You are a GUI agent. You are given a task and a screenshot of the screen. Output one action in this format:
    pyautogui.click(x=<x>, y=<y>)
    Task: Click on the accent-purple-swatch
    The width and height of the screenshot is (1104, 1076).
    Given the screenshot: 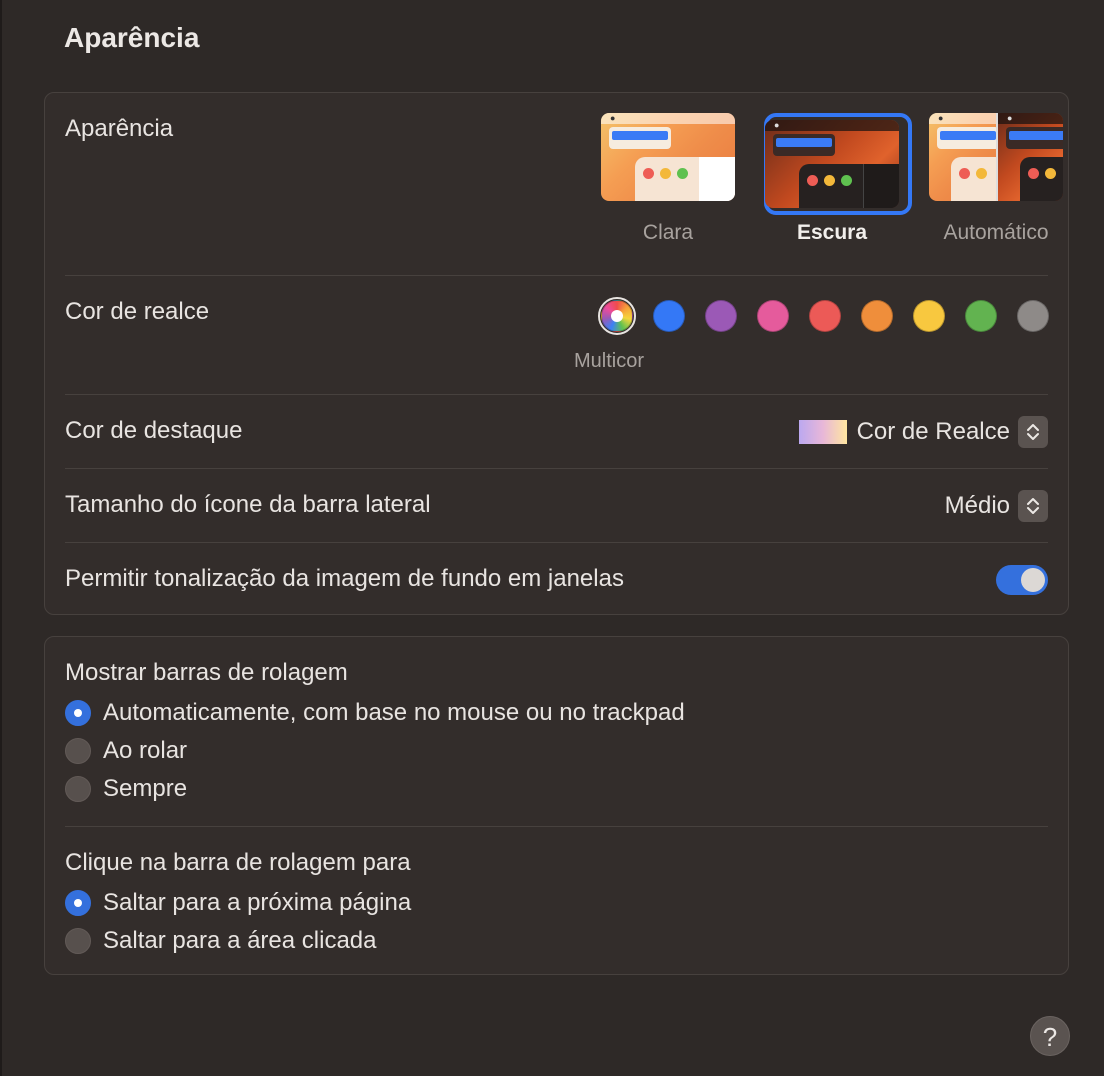 What is the action you would take?
    pyautogui.click(x=721, y=316)
    